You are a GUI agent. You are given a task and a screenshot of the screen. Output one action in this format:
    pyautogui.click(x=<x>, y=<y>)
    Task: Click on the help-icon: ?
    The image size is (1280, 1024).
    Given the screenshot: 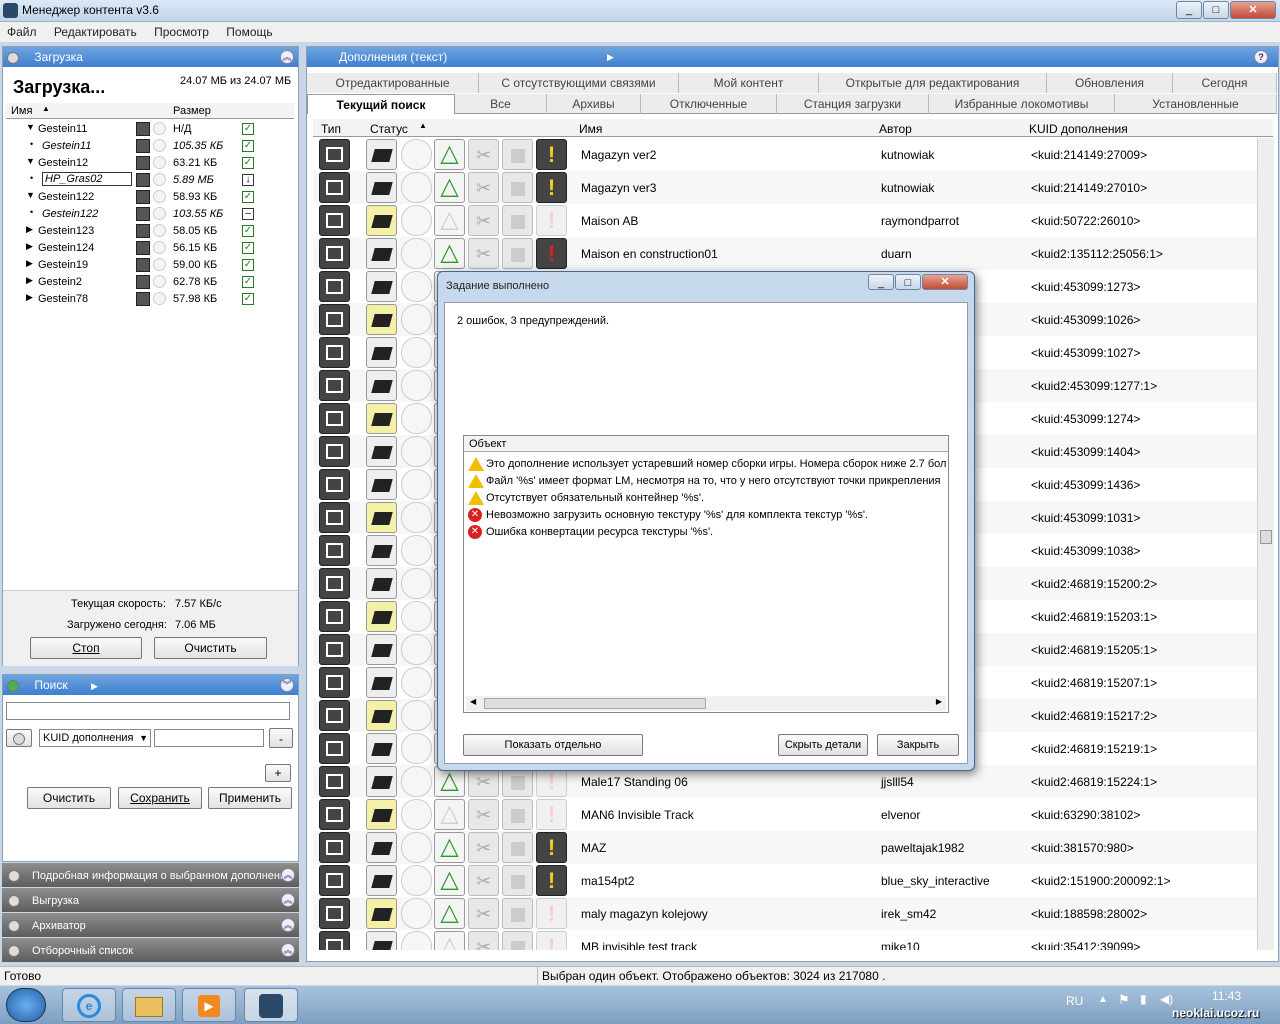 What is the action you would take?
    pyautogui.click(x=1261, y=57)
    